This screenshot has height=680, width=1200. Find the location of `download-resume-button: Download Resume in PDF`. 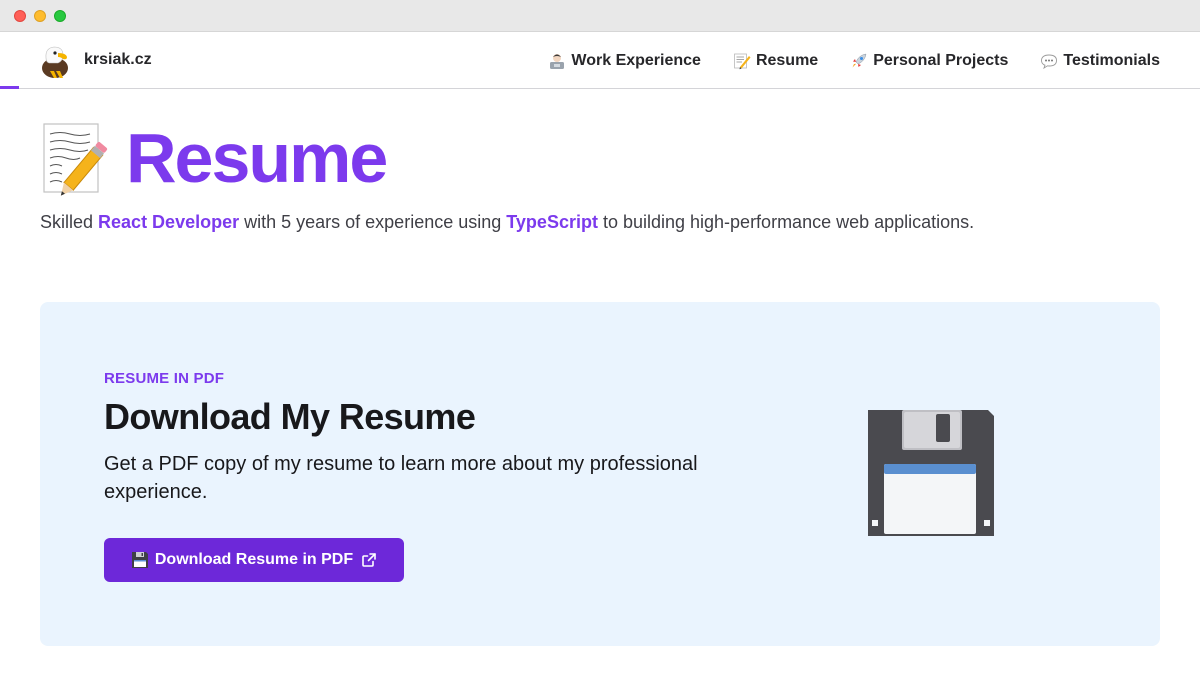

download-resume-button: Download Resume in PDF is located at coordinates (254, 560).